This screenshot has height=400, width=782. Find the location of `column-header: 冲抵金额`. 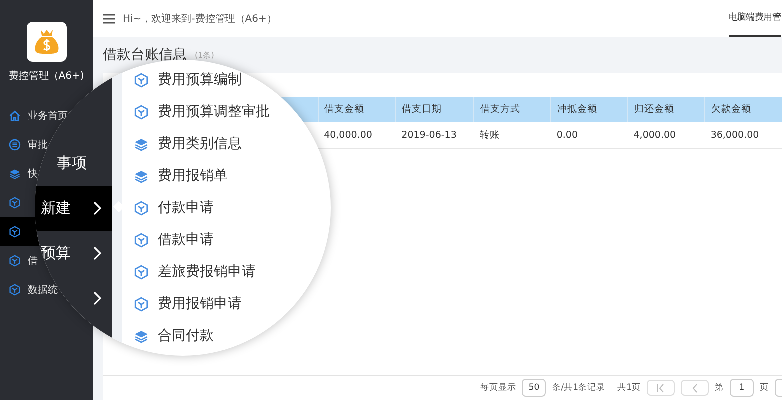

column-header: 冲抵金额 is located at coordinates (589, 109).